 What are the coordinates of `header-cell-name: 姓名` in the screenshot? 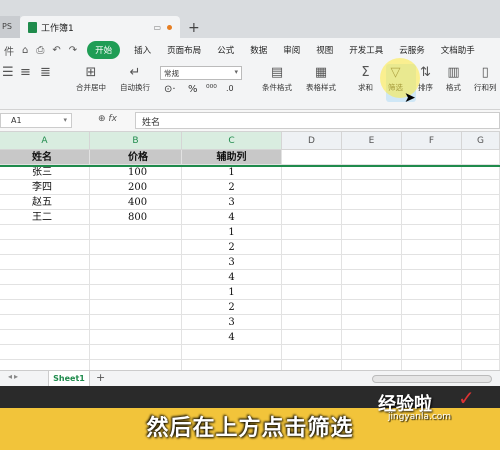 It's located at (45, 157).